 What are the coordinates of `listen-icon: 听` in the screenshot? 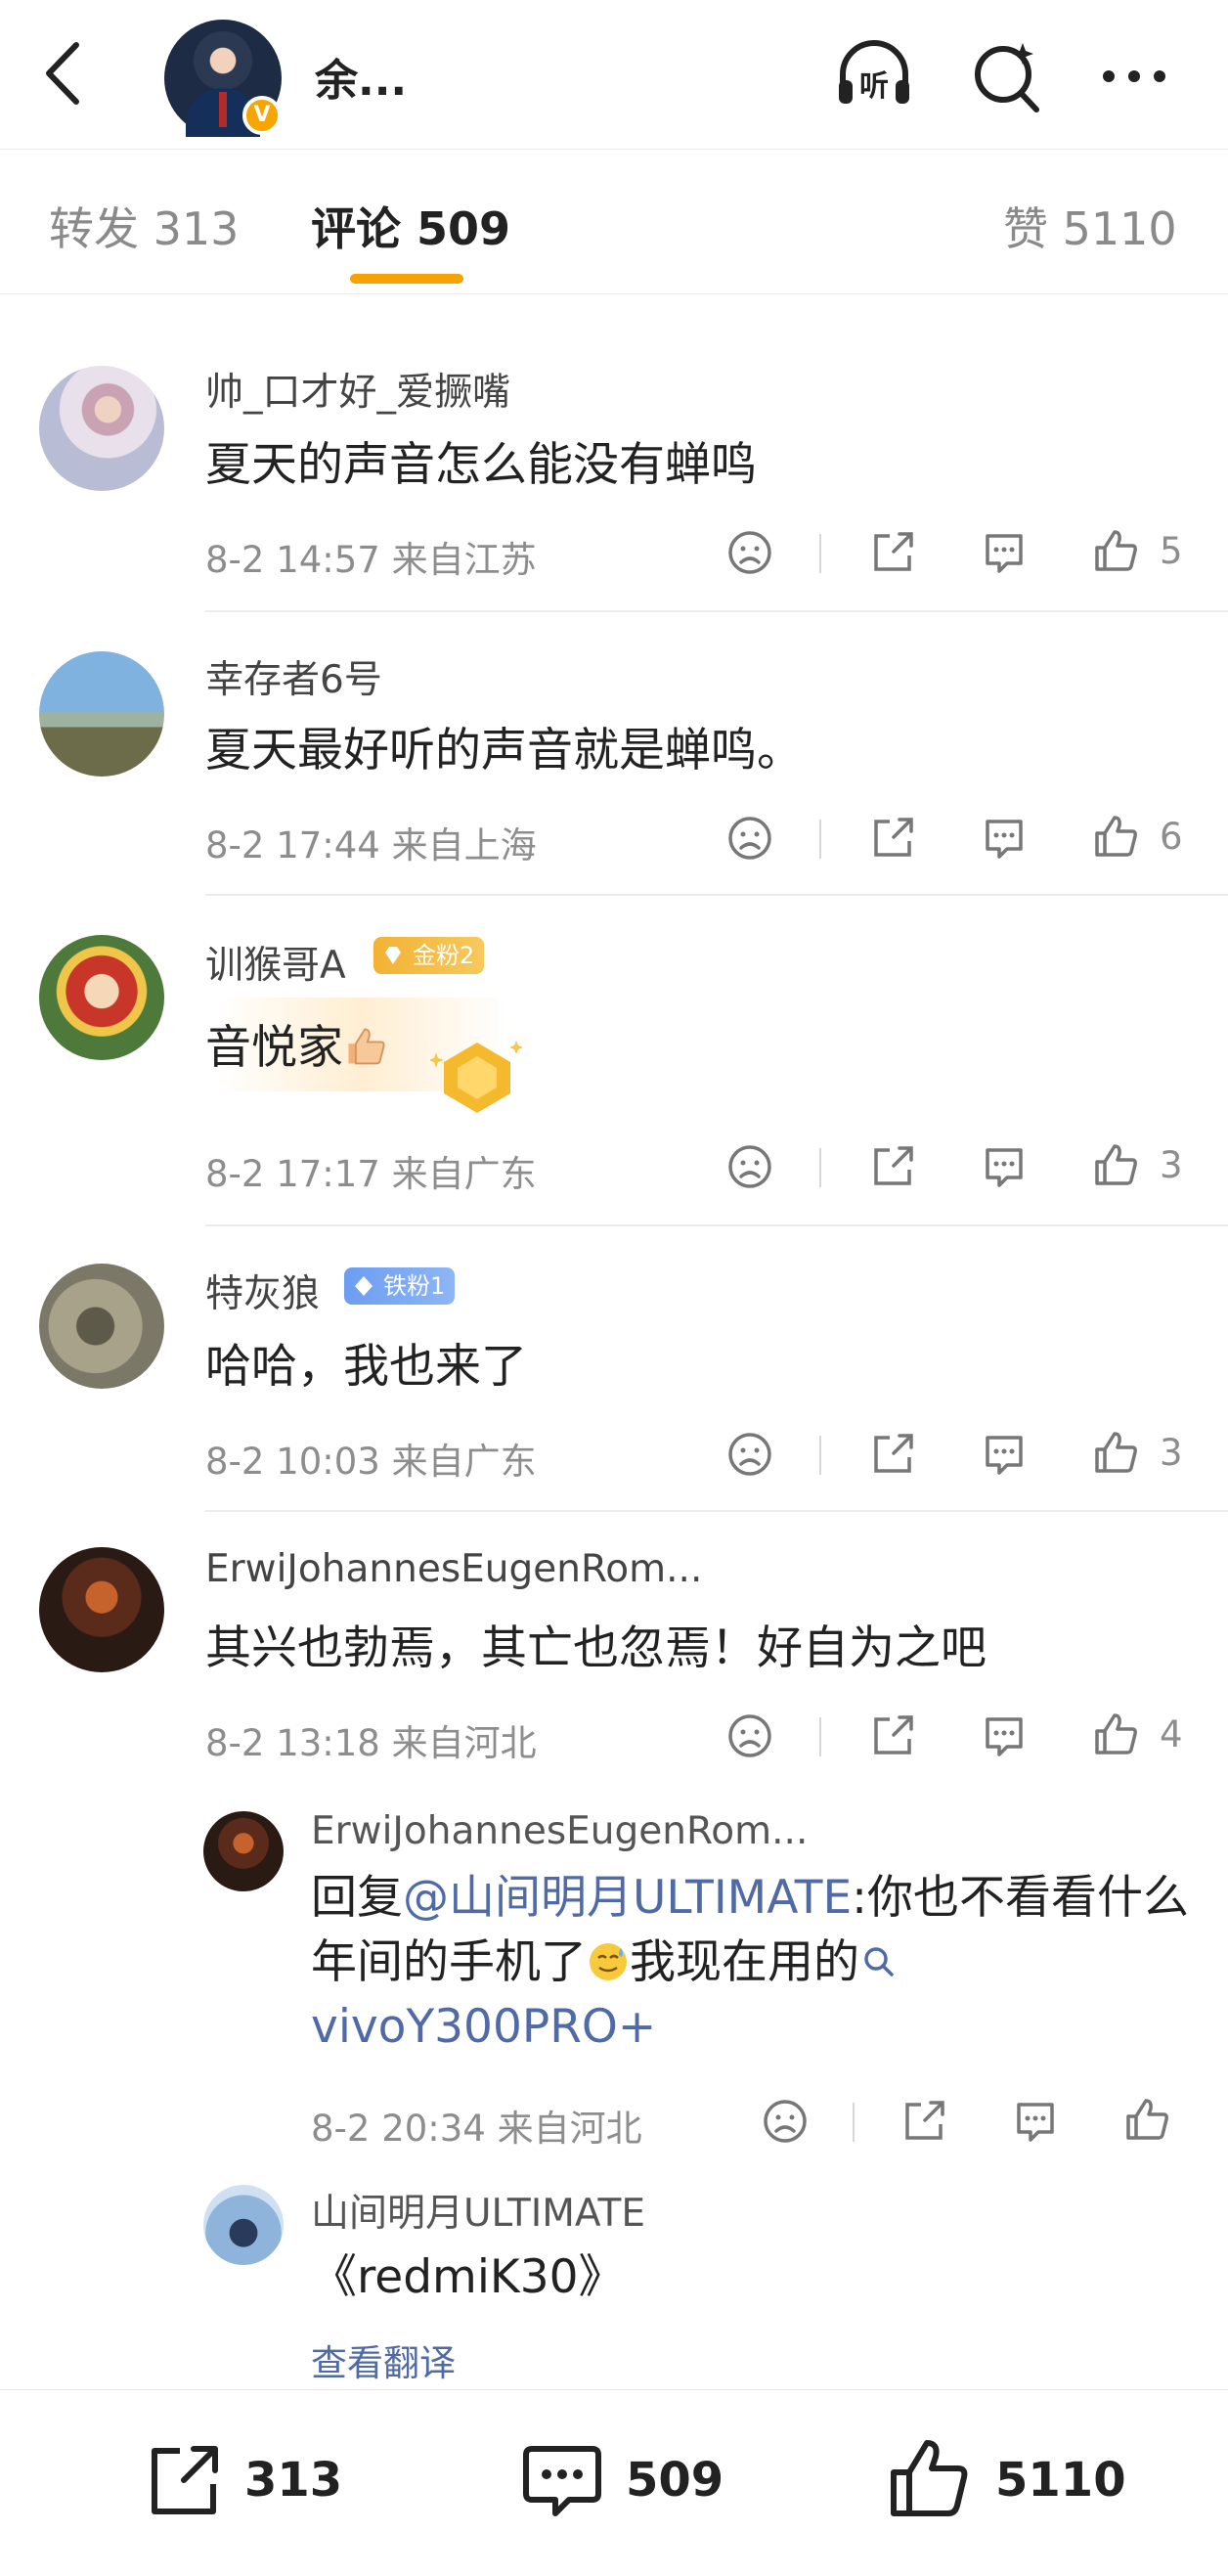 It's located at (874, 76).